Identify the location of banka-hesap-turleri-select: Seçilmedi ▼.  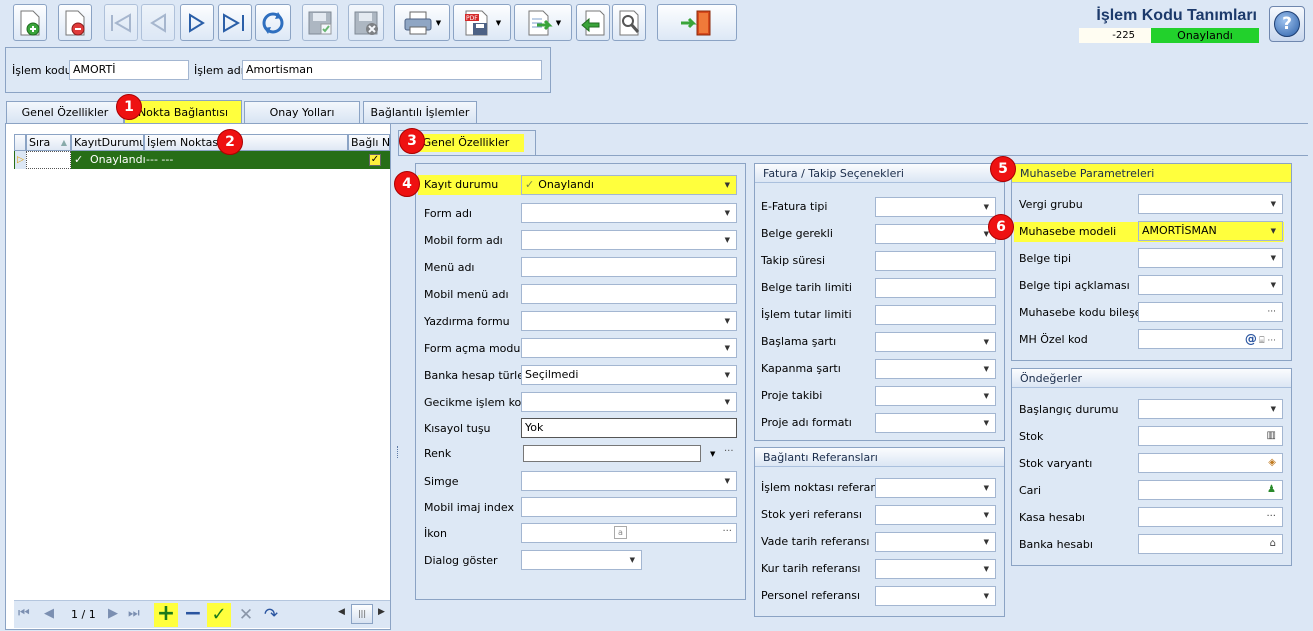
(629, 375).